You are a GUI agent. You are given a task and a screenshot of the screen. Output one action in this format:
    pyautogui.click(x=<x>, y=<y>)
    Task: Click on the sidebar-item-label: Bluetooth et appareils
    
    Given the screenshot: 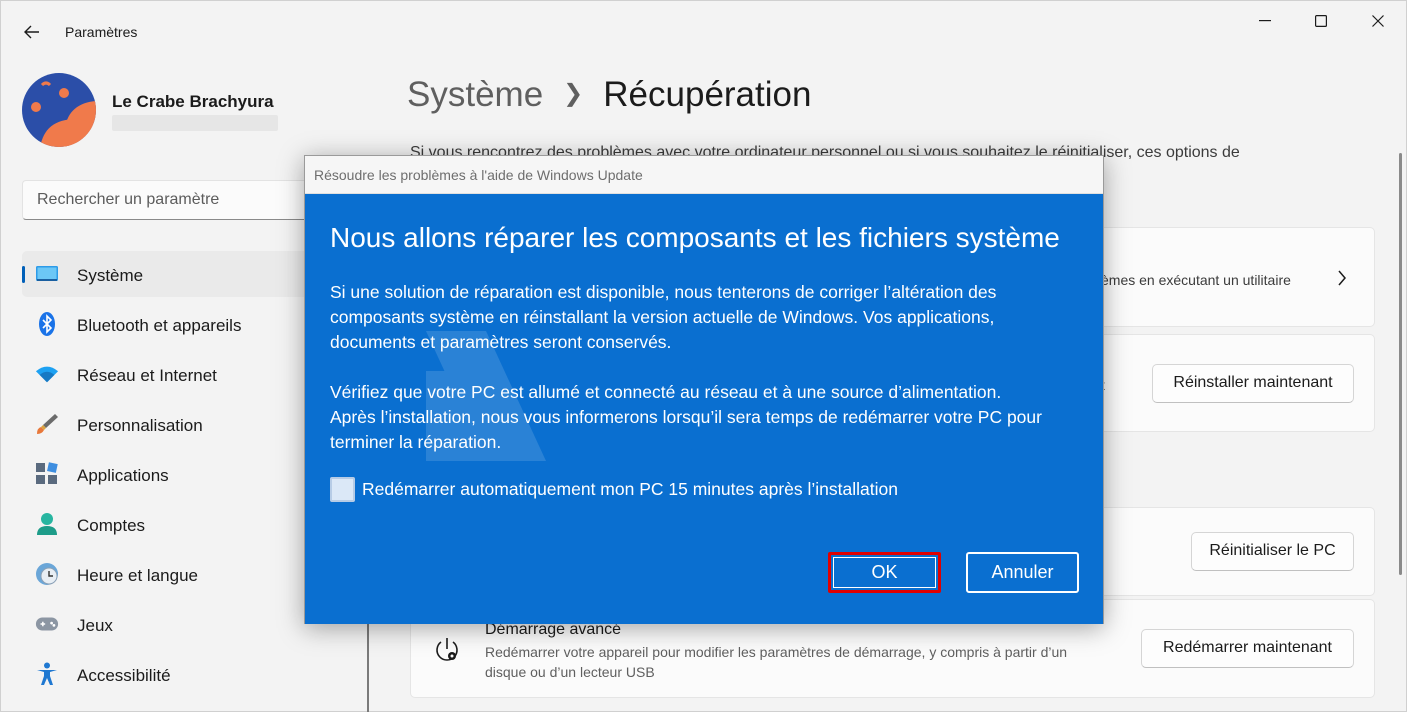 What is the action you would take?
    pyautogui.click(x=159, y=325)
    